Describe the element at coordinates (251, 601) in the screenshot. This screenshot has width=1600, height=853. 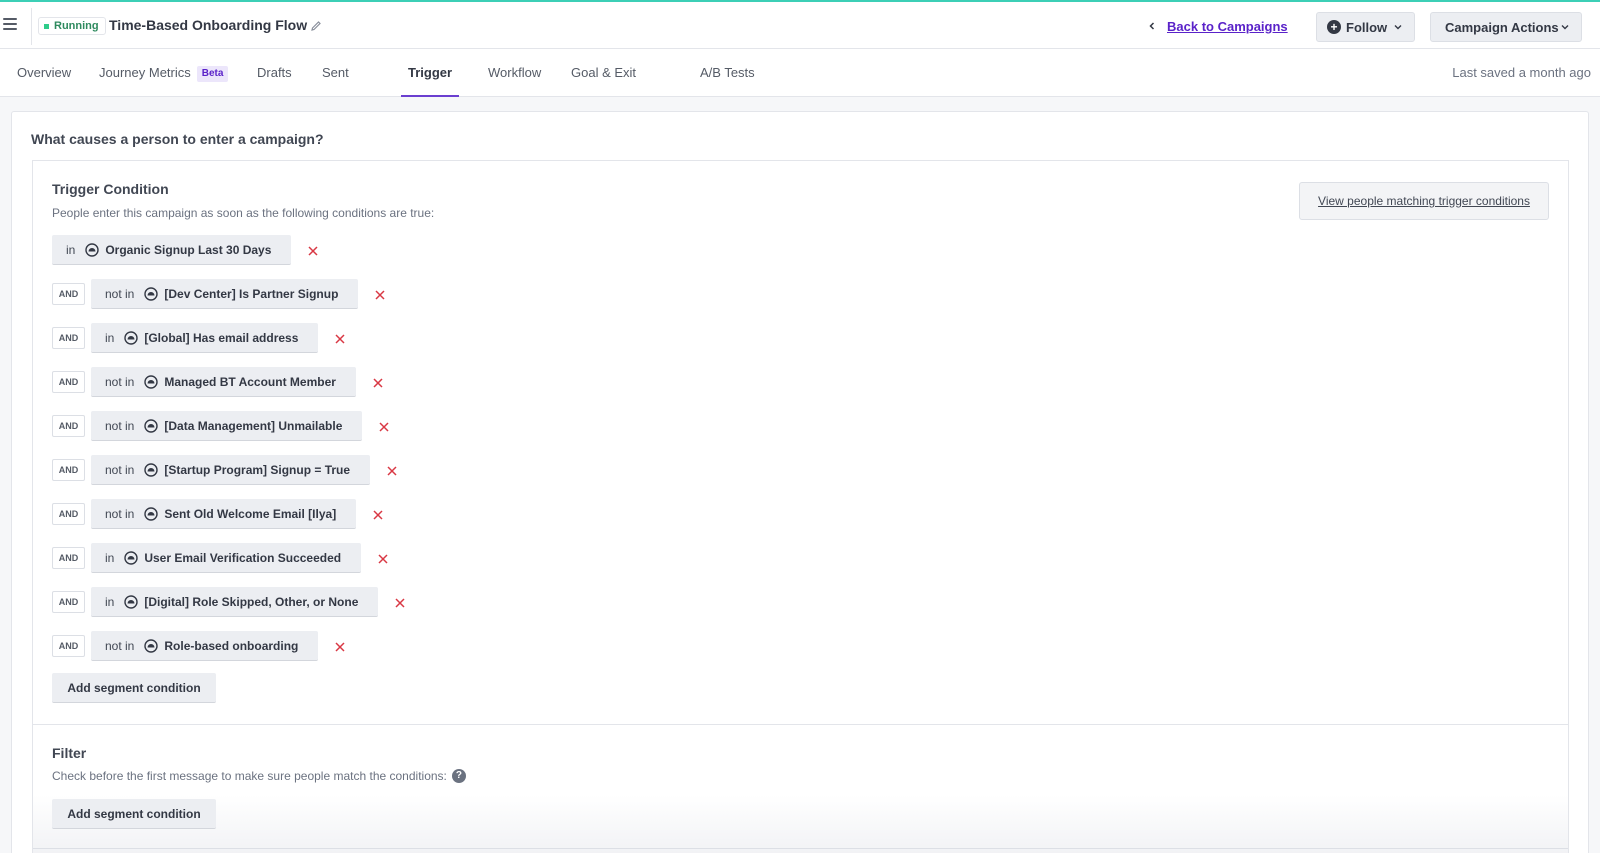
I see `segment-name: [Digital] Role Skipped, Other, or None` at that location.